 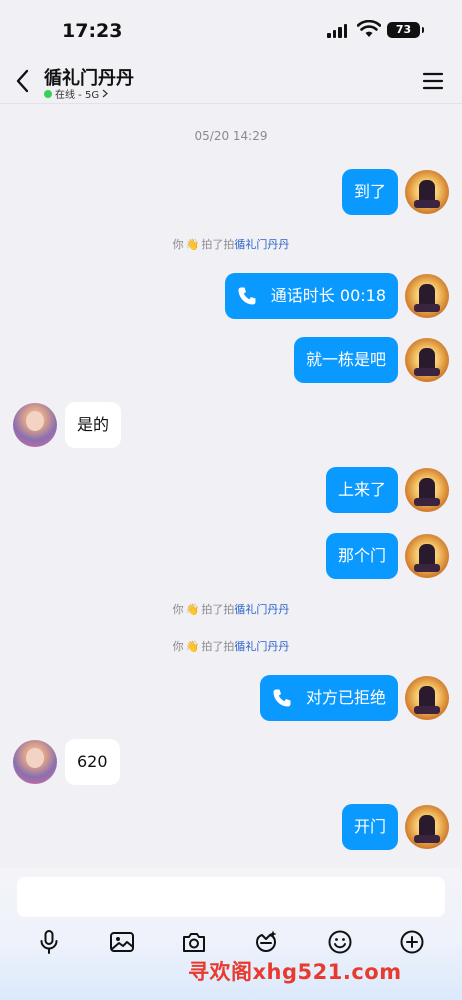 I want to click on message-bubble: 到了, so click(x=369, y=192).